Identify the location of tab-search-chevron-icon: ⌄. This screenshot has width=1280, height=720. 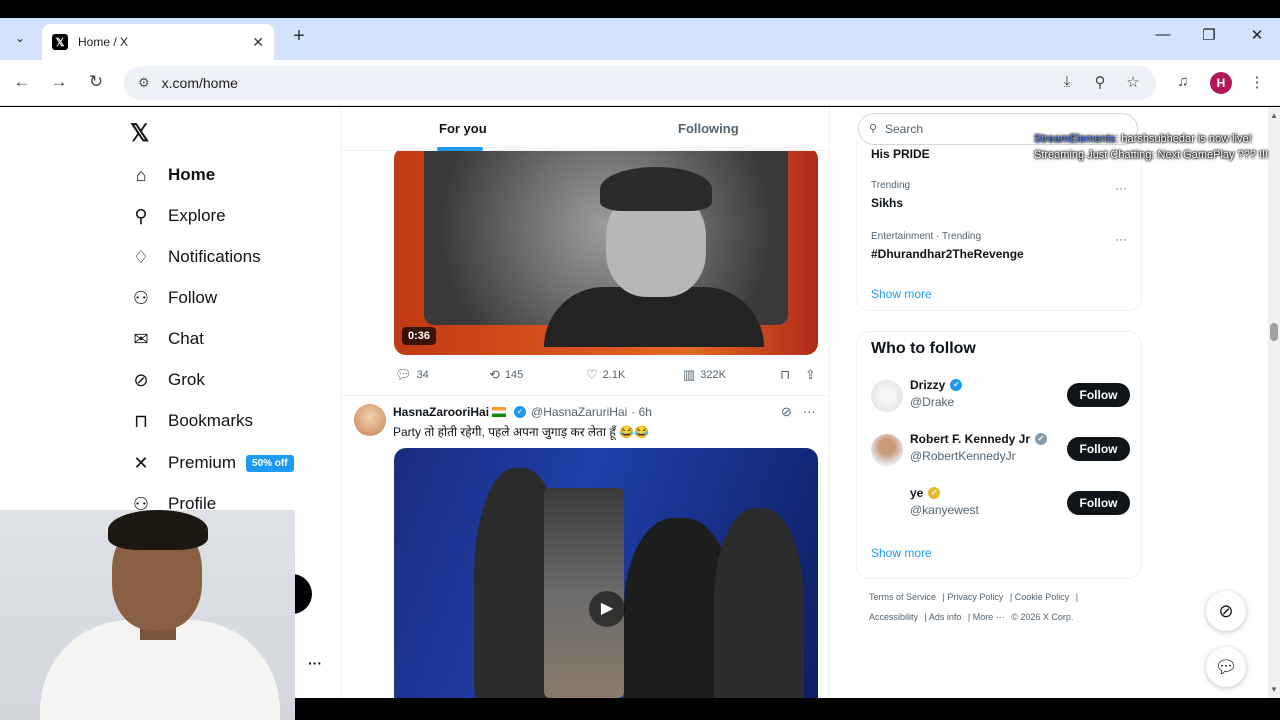
(20, 38).